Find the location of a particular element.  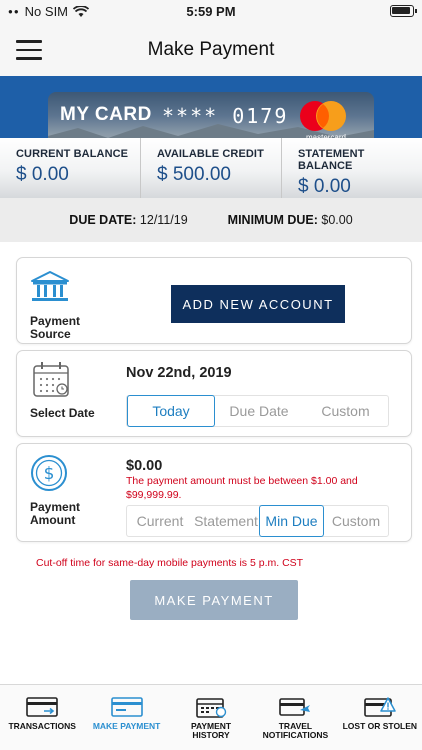

tab-travel-notifications-label: TRAVEL NOTIFICATIONS is located at coordinates (295, 731).